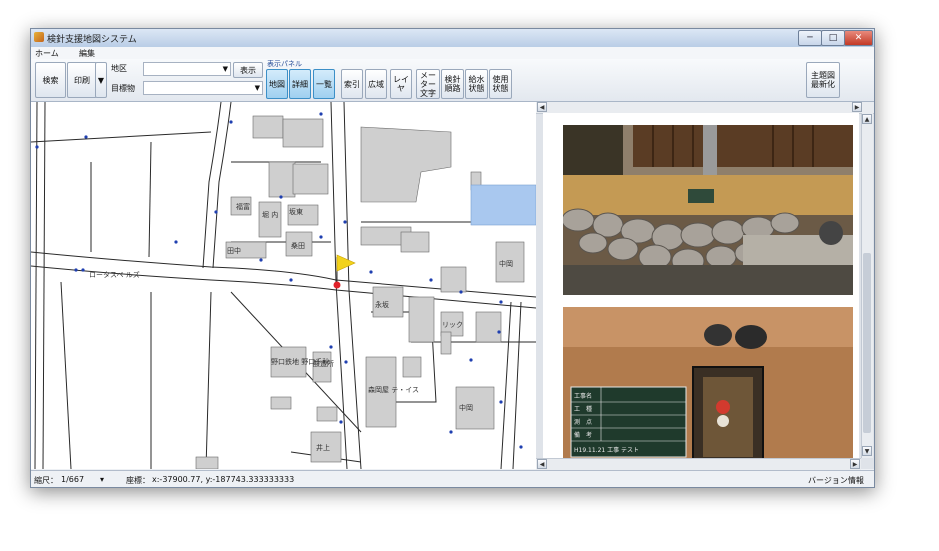 The width and height of the screenshot is (939, 551). What do you see at coordinates (401, 84) in the screenshot?
I see `layer-button: レイ ヤ` at bounding box center [401, 84].